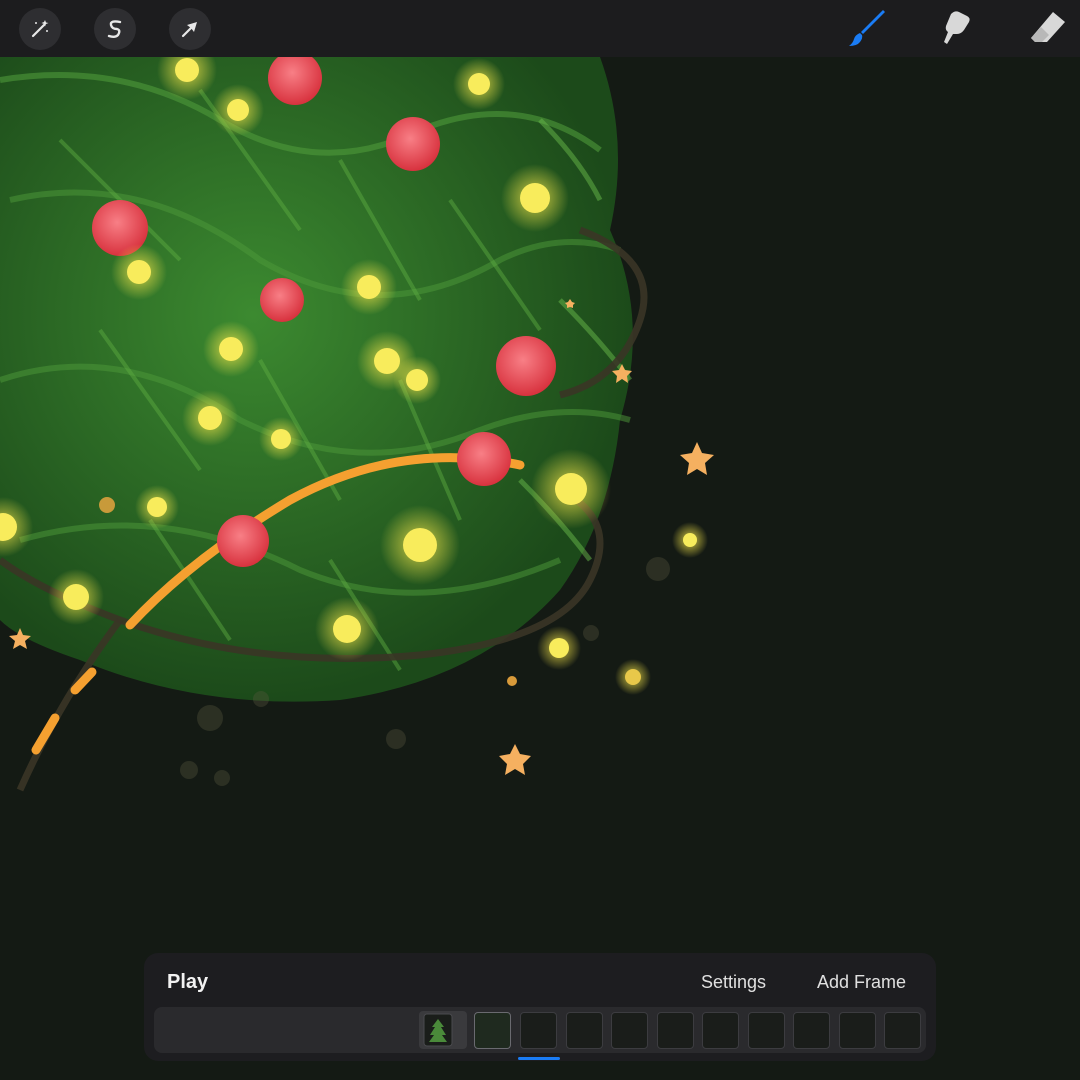 This screenshot has width=1080, height=1080. I want to click on eraser-tool-button, so click(1047, 28).